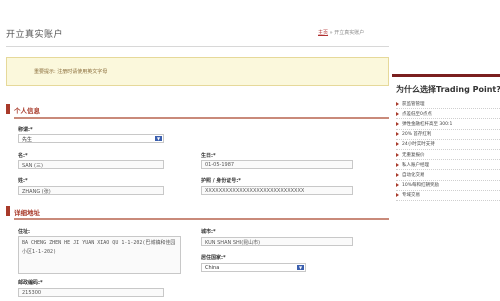  Describe the element at coordinates (448, 145) in the screenshot. I see `sidebar-item: 24小时实时支持` at that location.